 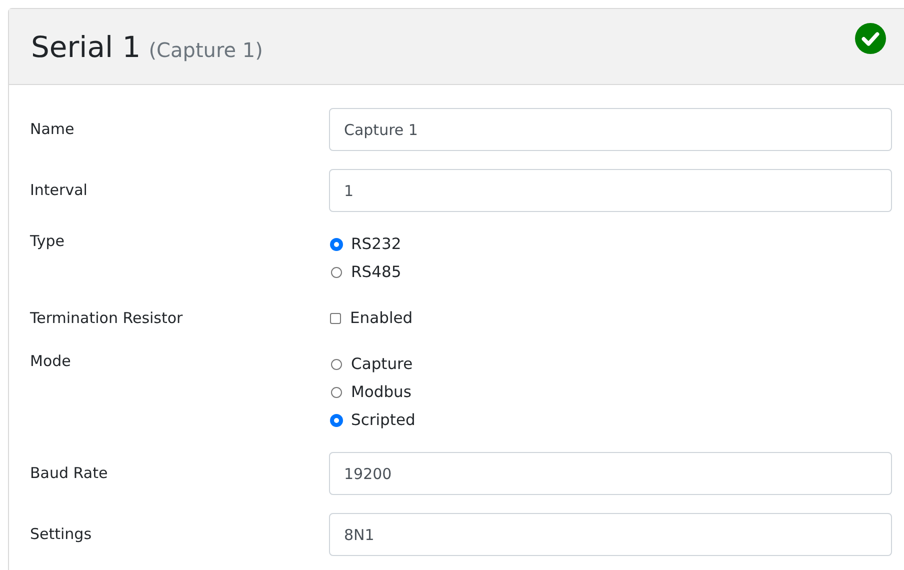 I want to click on text-field: 8N1, so click(x=610, y=534).